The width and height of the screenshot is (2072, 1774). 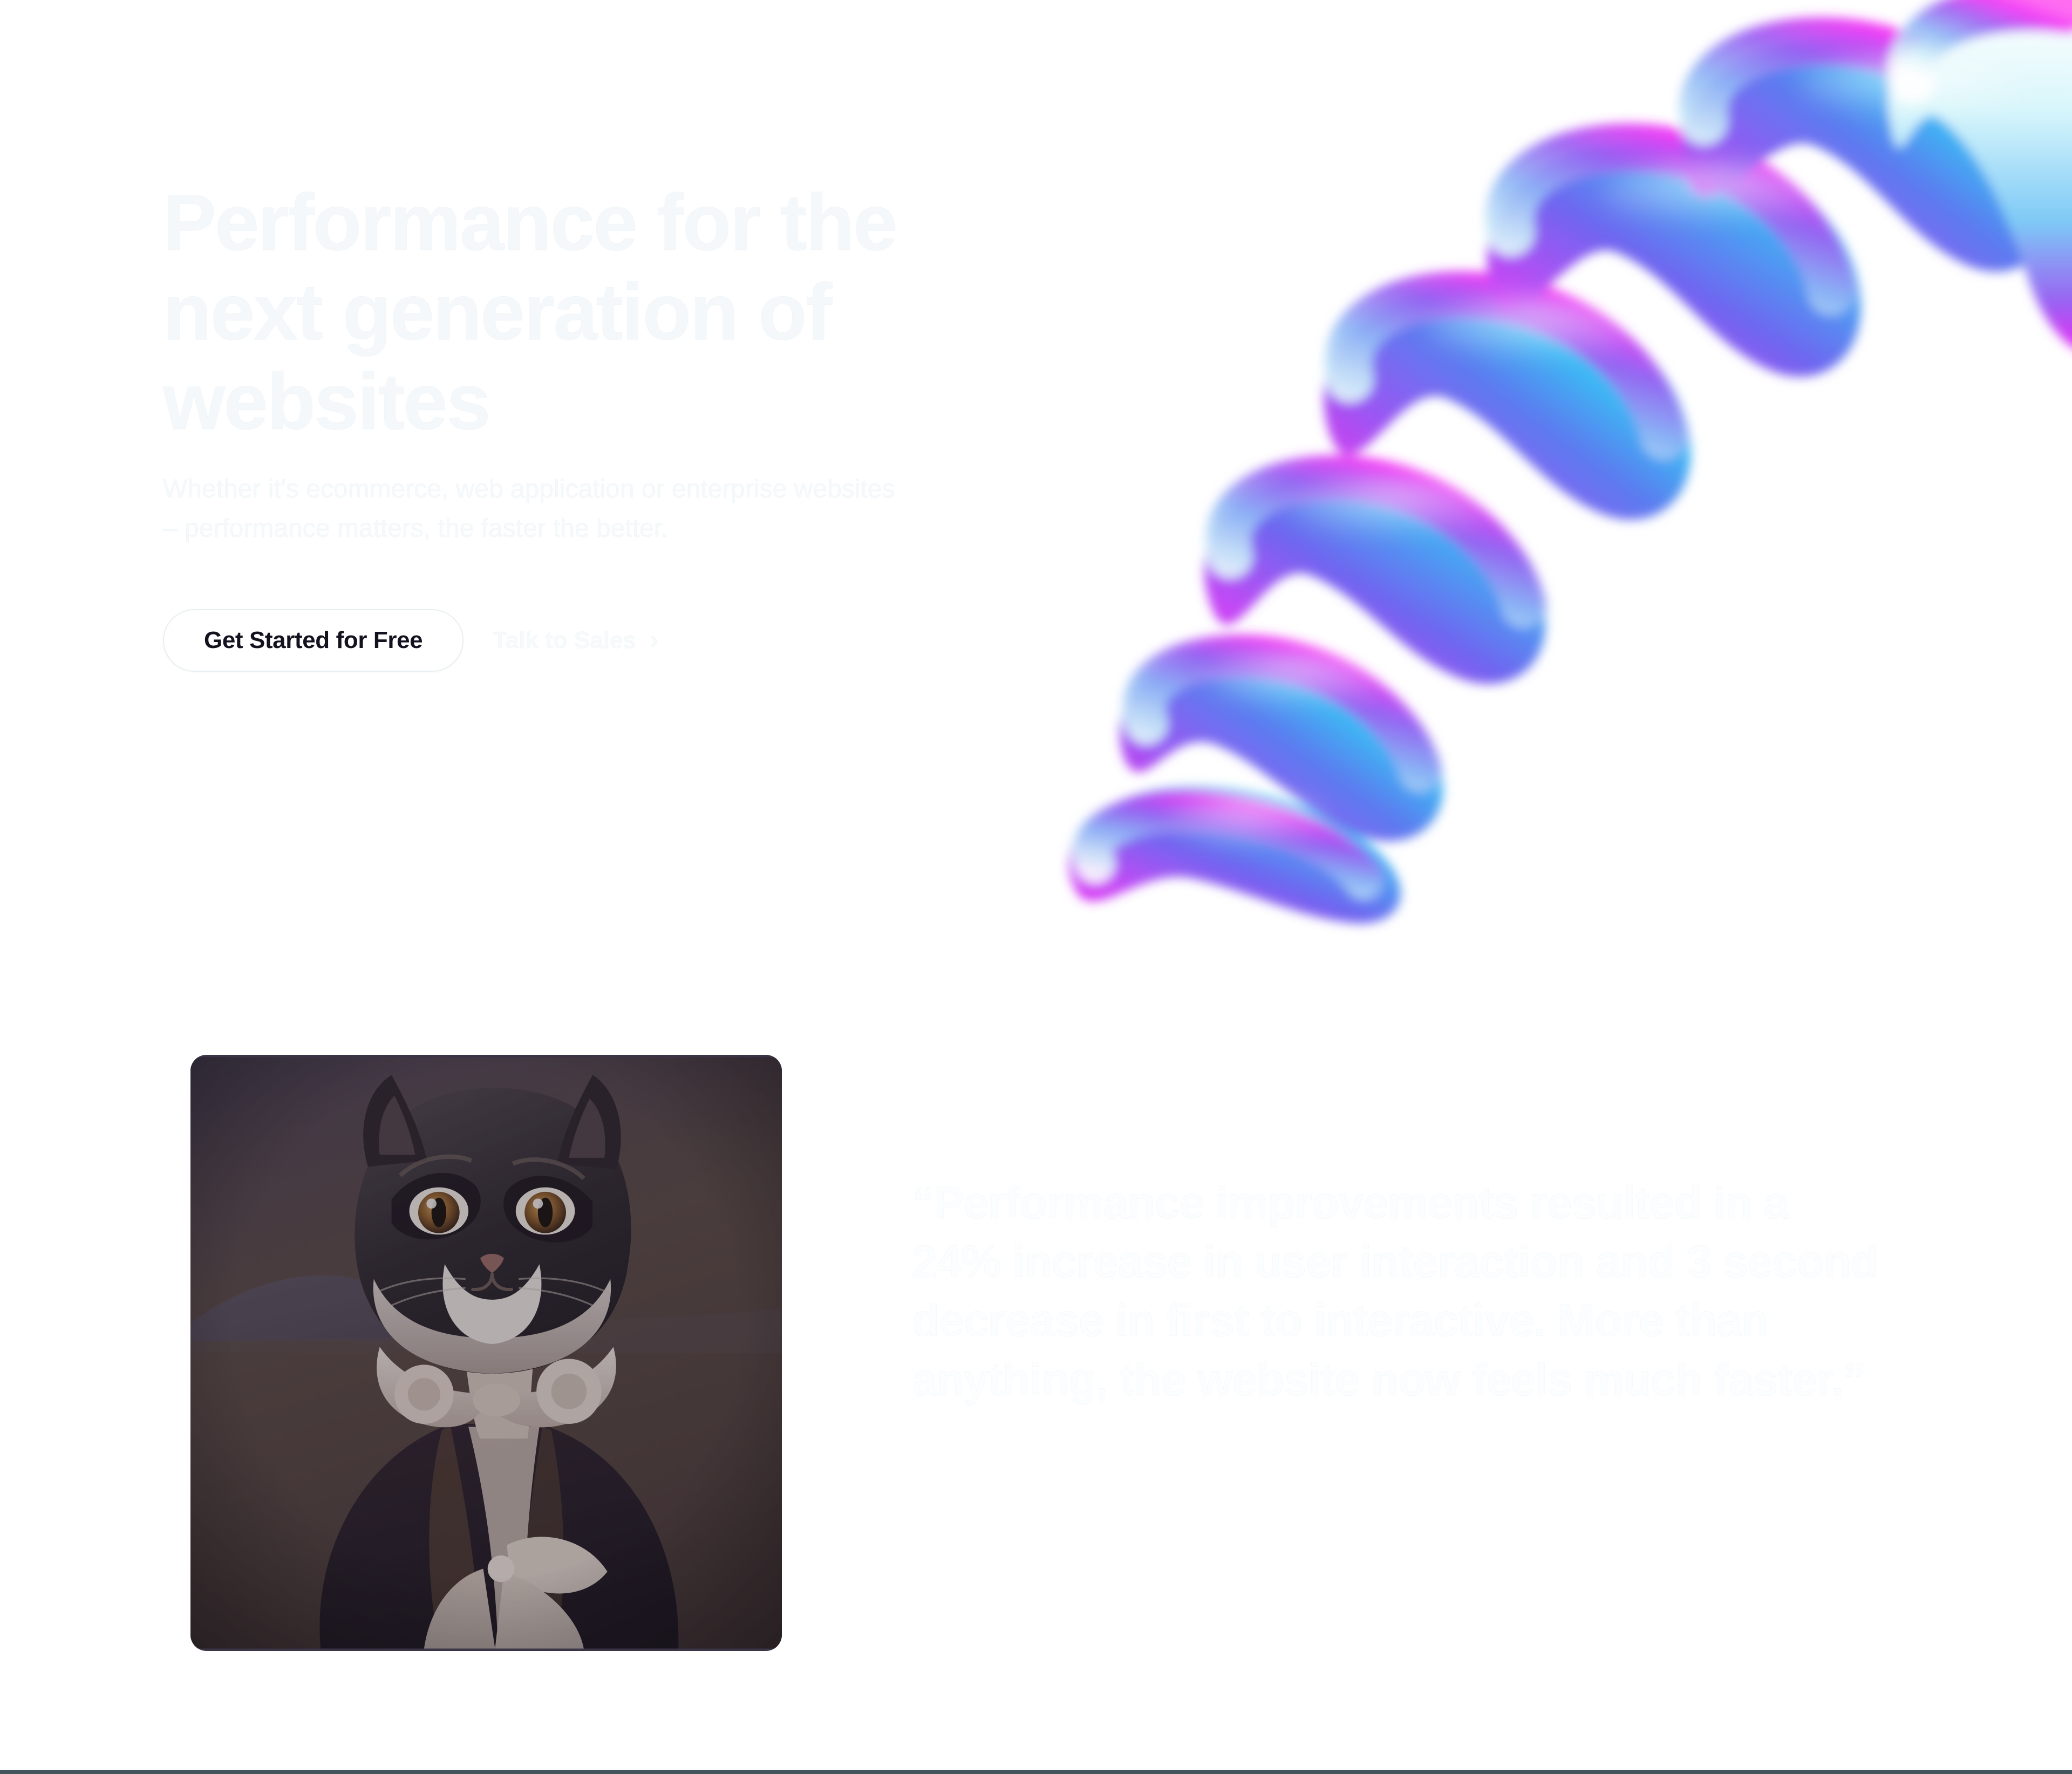 I want to click on hero-cta-row: Get Started for Free Talk to Sales ›, so click(x=600, y=640).